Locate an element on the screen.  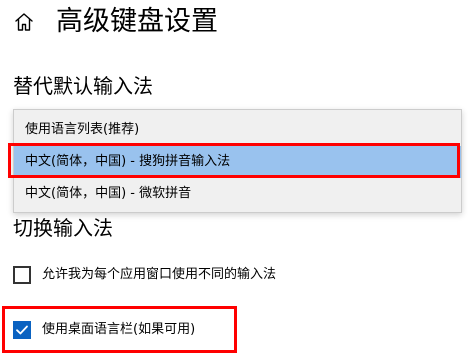
section-title-switch-input-method: 切换输入法 is located at coordinates (63, 228).